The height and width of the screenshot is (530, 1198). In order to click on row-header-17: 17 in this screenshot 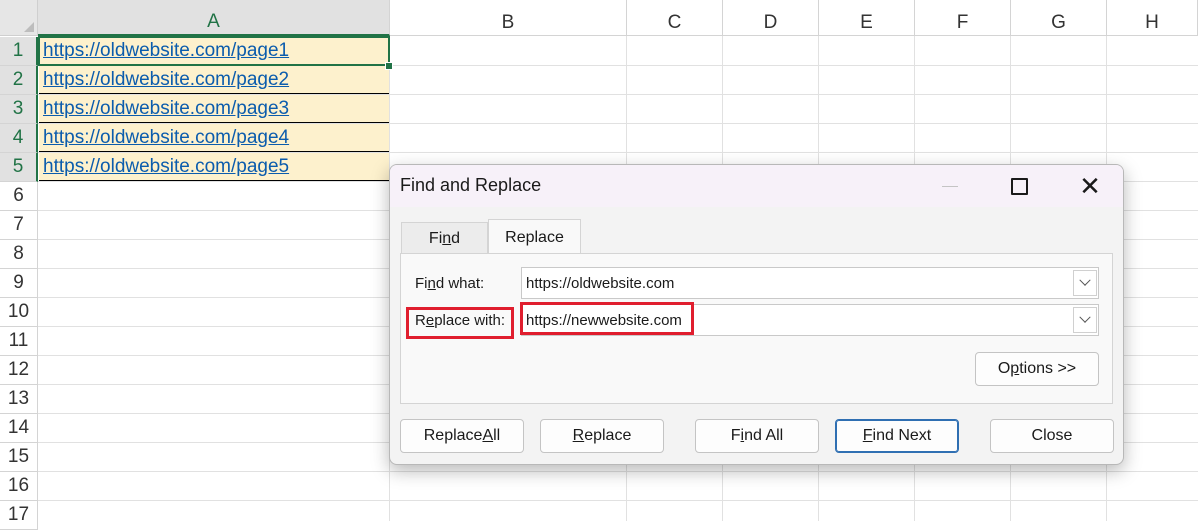, I will do `click(19, 515)`.